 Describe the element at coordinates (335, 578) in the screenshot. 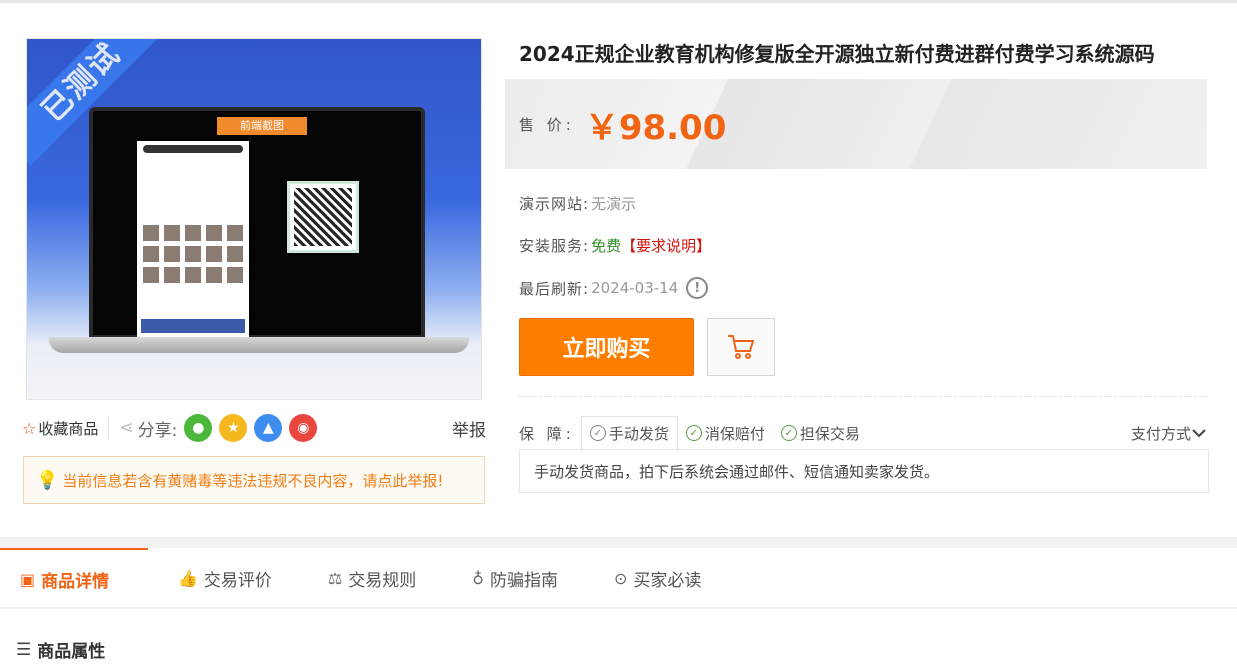

I see `scale-icon: ⚖` at that location.